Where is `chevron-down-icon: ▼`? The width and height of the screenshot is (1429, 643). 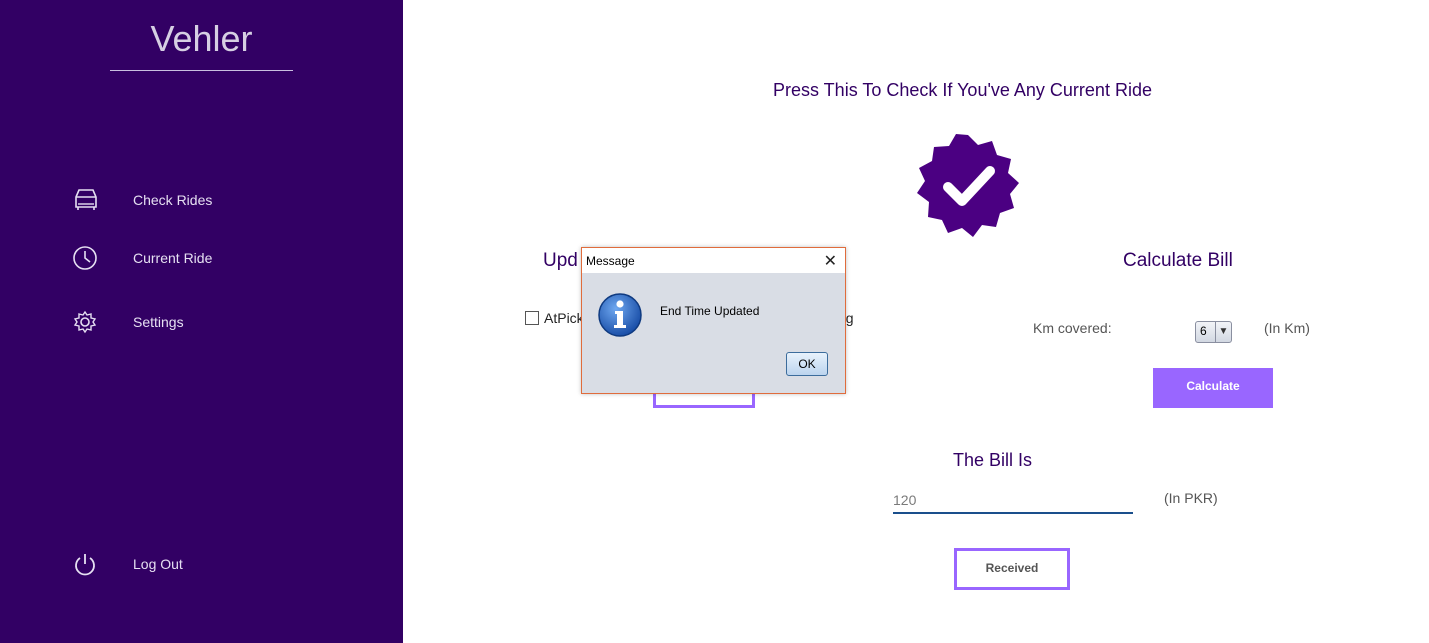
chevron-down-icon: ▼ is located at coordinates (1223, 332).